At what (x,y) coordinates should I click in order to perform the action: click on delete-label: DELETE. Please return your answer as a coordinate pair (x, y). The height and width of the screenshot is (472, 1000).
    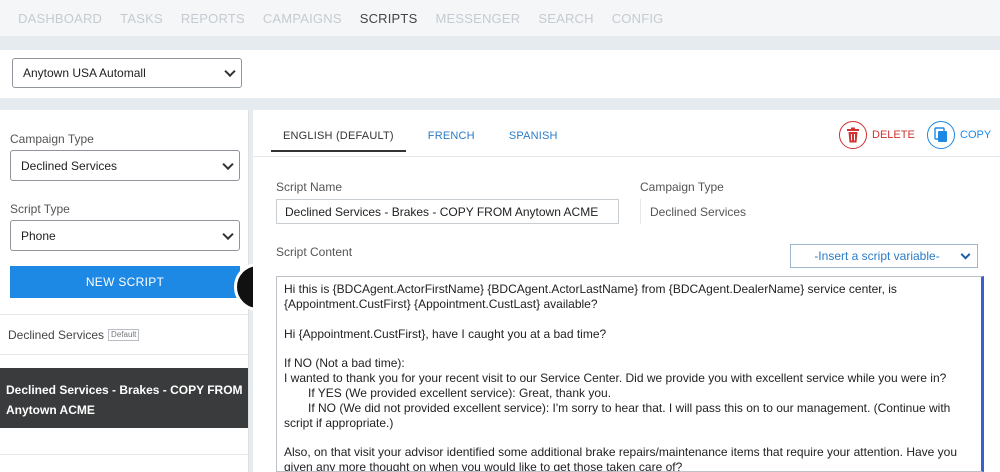
    Looking at the image, I should click on (893, 135).